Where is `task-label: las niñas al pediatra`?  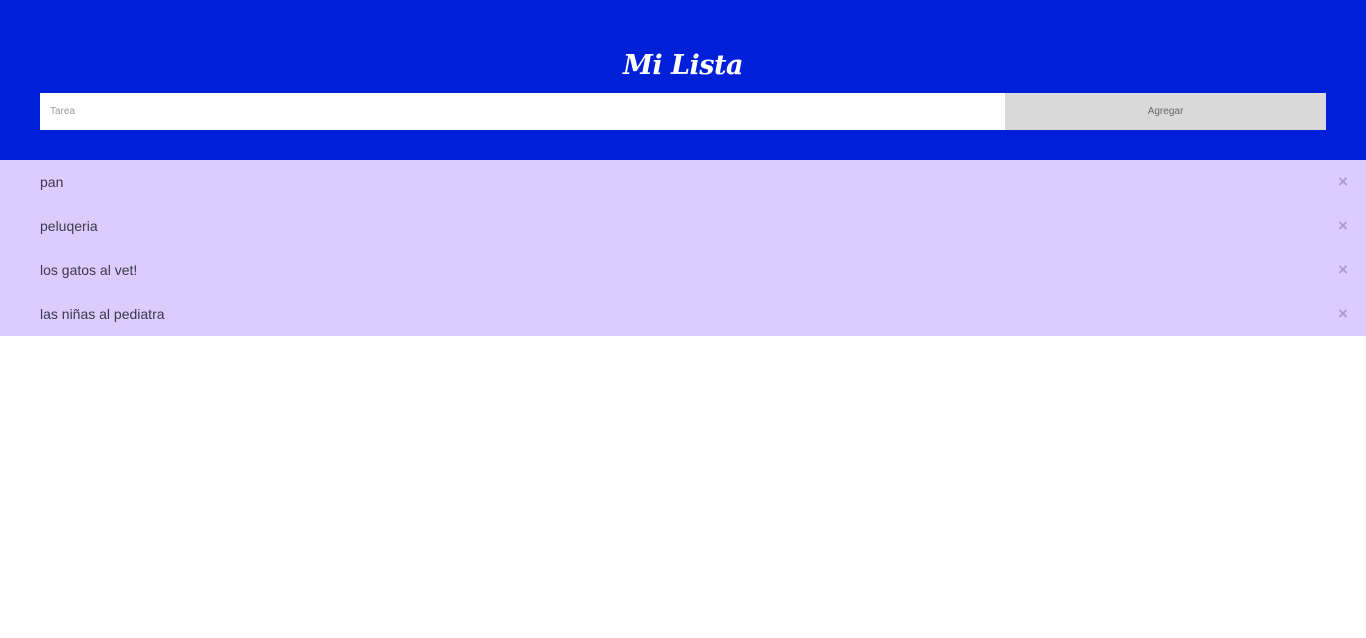
task-label: las niñas al pediatra is located at coordinates (102, 314).